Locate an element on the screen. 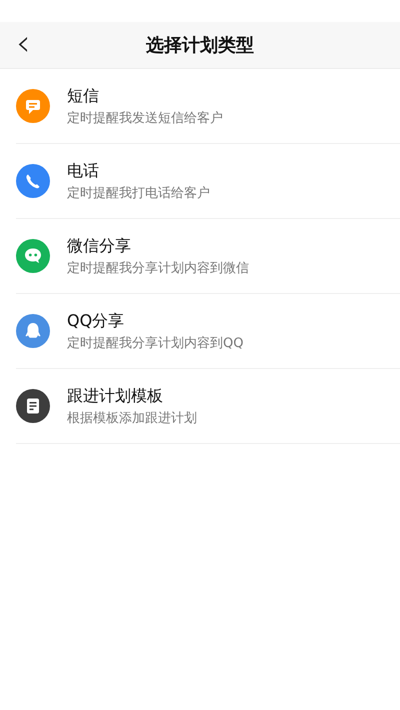 The height and width of the screenshot is (710, 400). plan-type-item: 跟进计划模板 根据模板添加跟进计划 is located at coordinates (208, 406).